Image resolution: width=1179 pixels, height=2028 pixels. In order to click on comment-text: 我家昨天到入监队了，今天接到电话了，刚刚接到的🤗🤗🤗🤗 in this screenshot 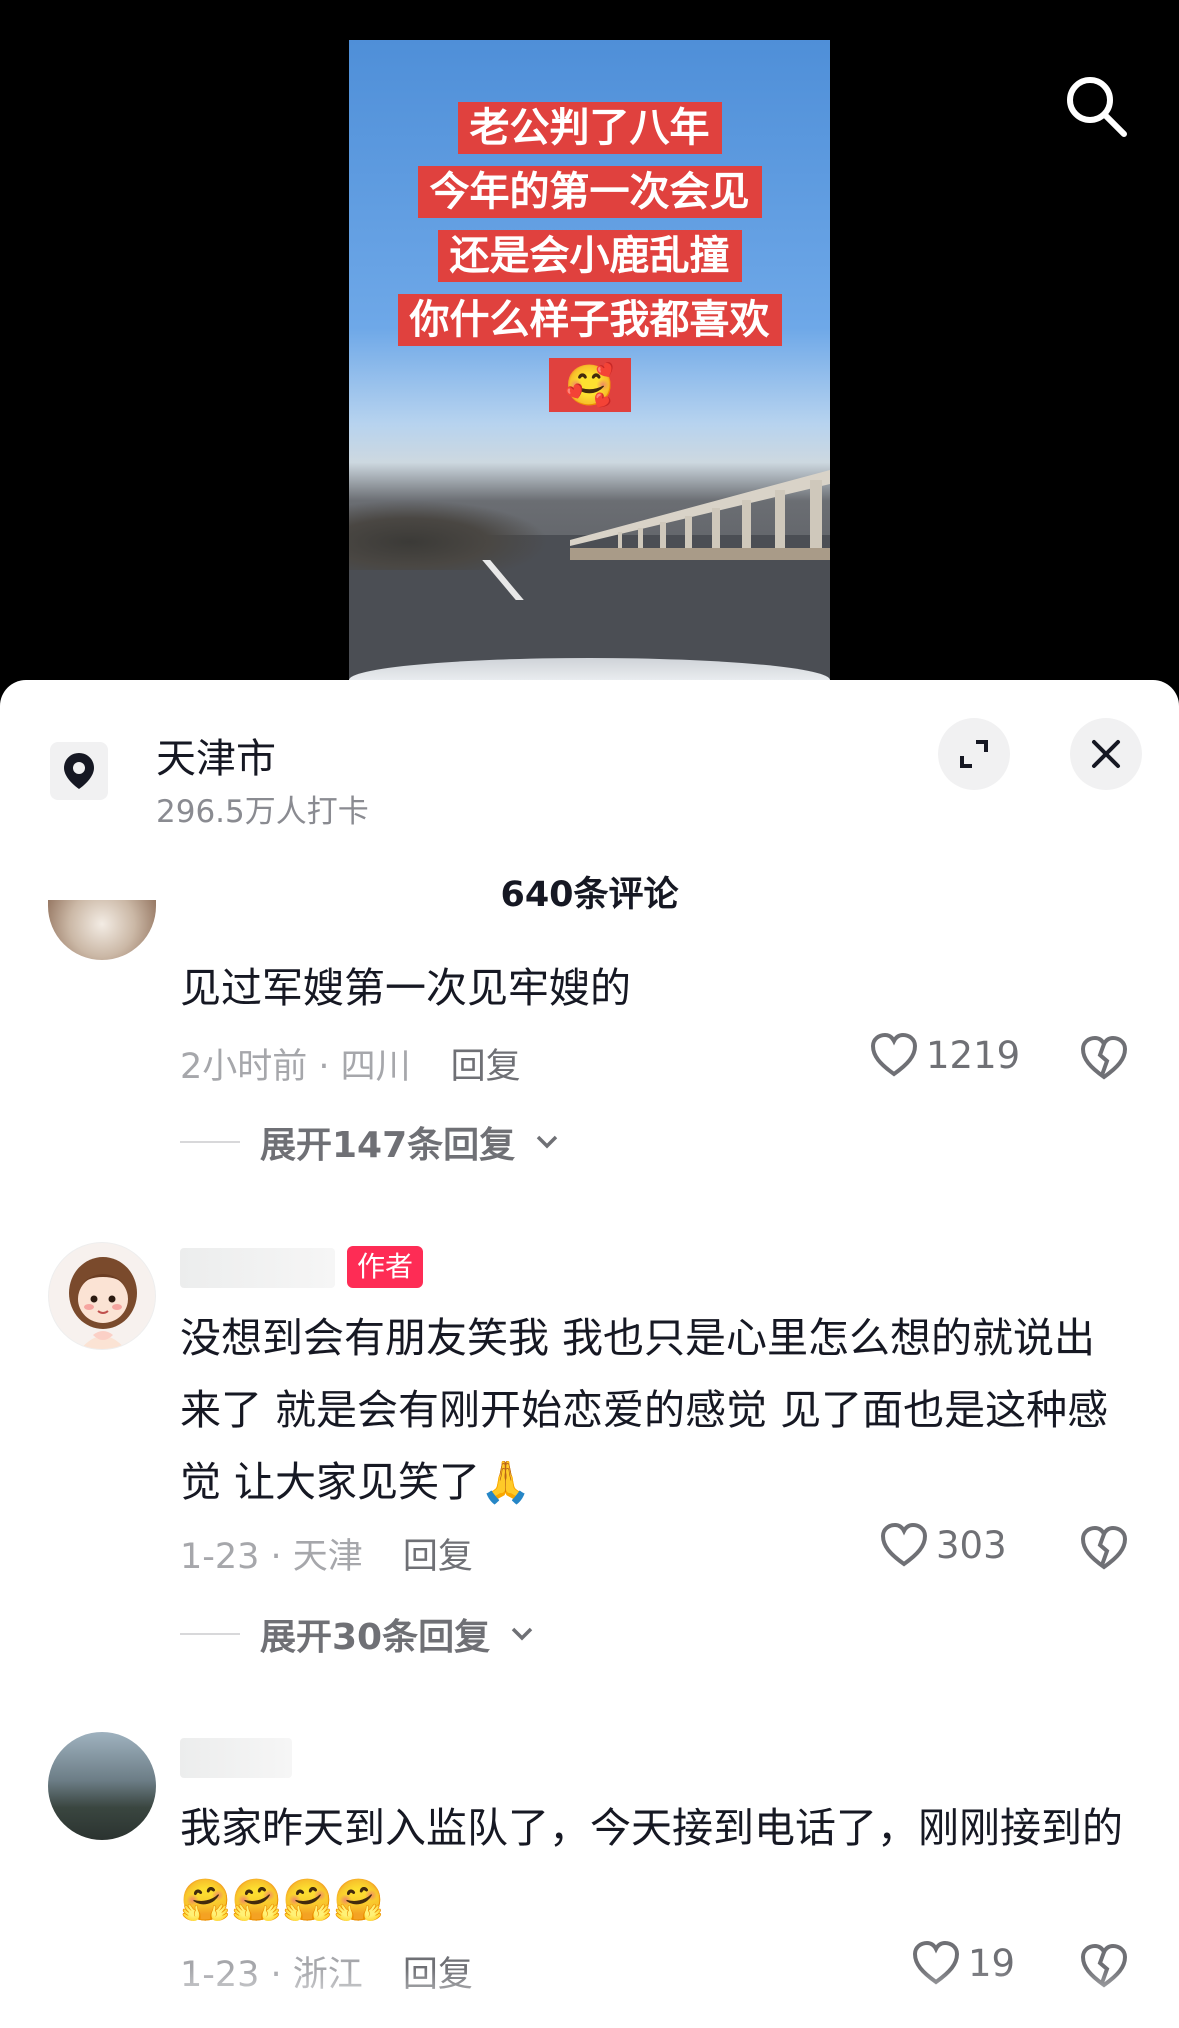, I will do `click(651, 1864)`.